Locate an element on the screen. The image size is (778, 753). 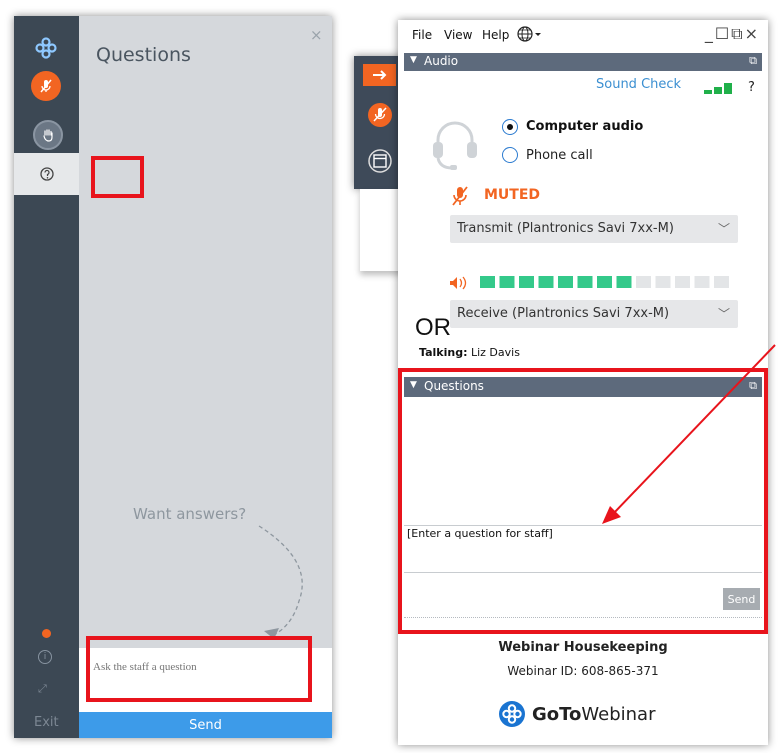
sound-check-link: Sound Check is located at coordinates (638, 84).